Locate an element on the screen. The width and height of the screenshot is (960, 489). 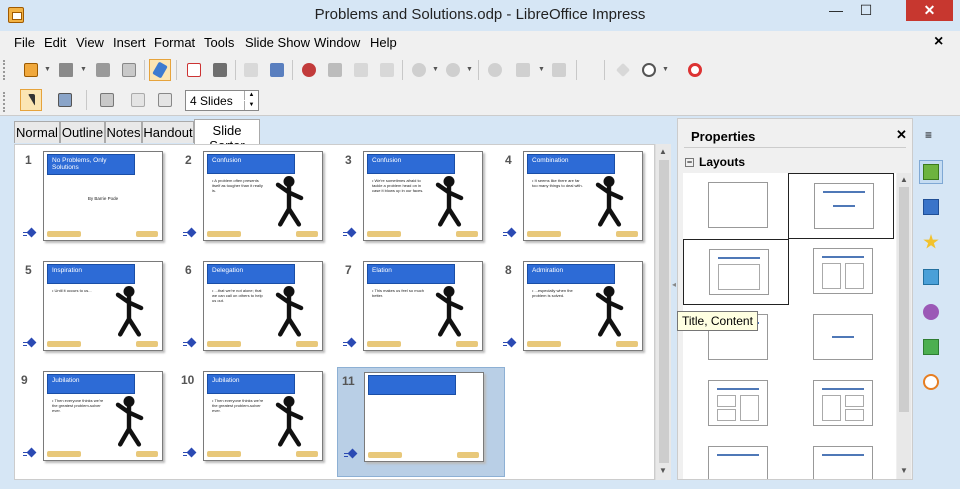
layout-title-2content-content is located at coordinates (736, 404).